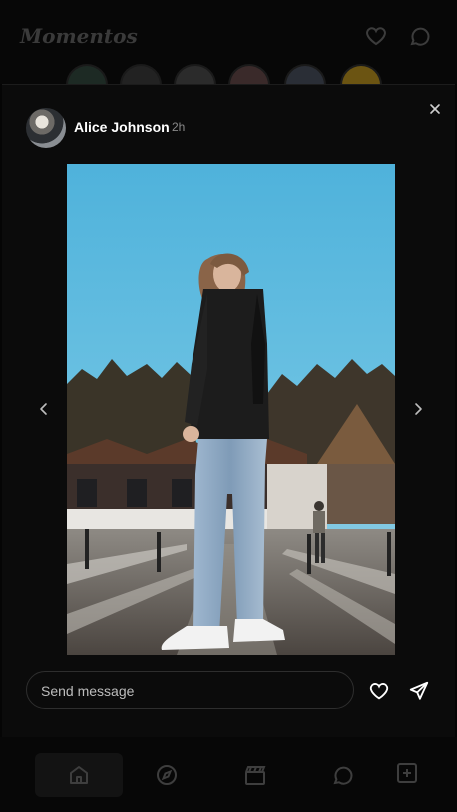  I want to click on bottom-nav, so click(228, 774).